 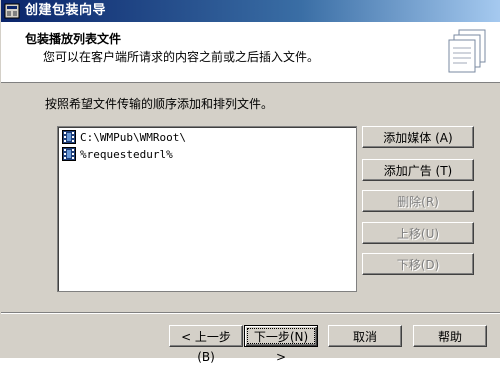 I want to click on move-up-button: 上移(U), so click(x=418, y=233).